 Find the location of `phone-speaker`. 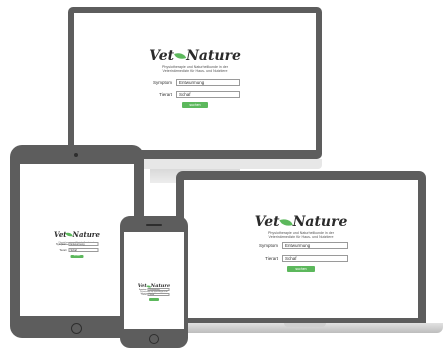

phone-speaker is located at coordinates (154, 225).